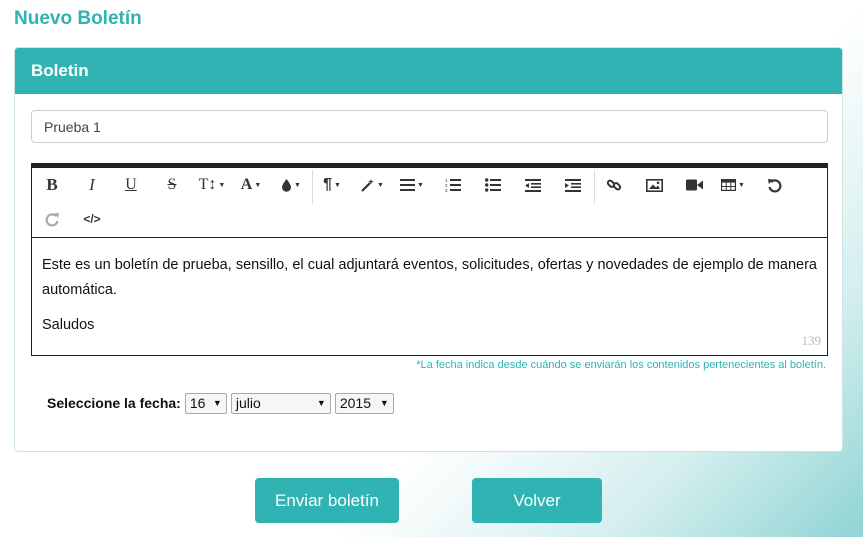 This screenshot has height=537, width=863. What do you see at coordinates (429, 126) in the screenshot?
I see `newsletter-title-input` at bounding box center [429, 126].